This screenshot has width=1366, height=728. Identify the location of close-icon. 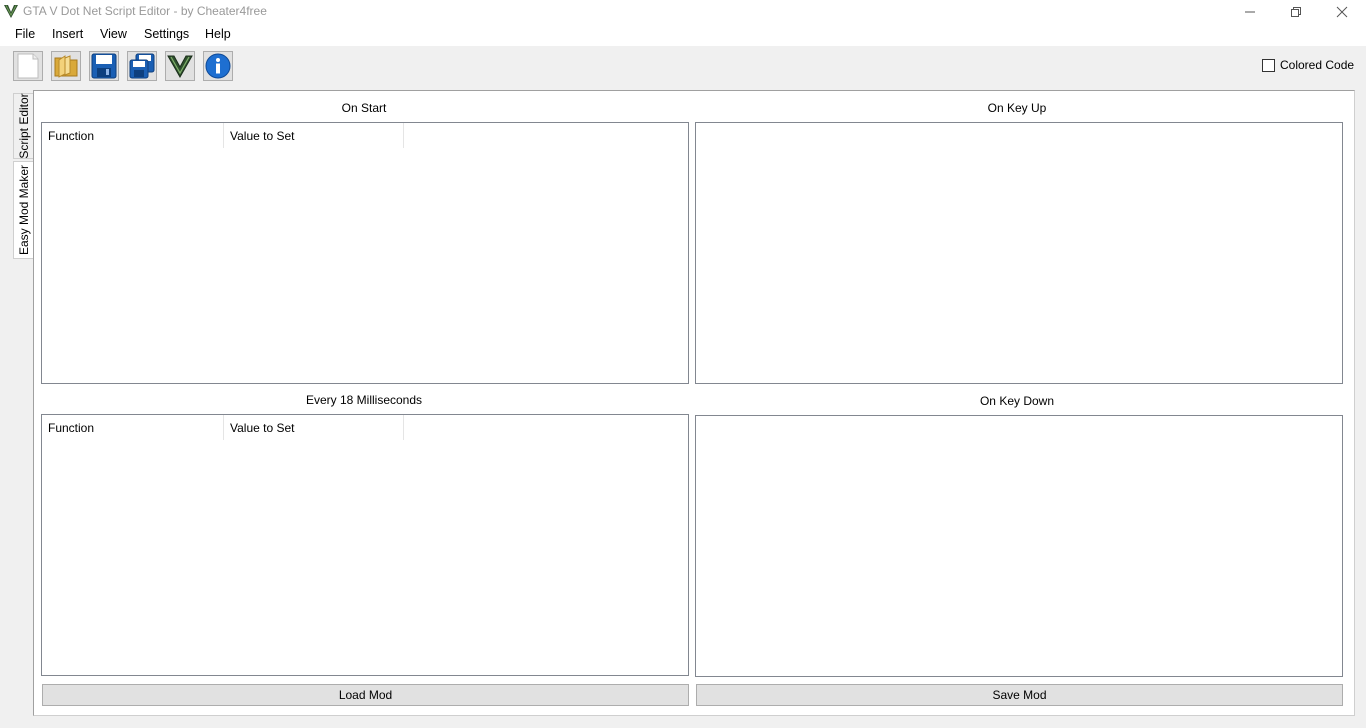
(1342, 11).